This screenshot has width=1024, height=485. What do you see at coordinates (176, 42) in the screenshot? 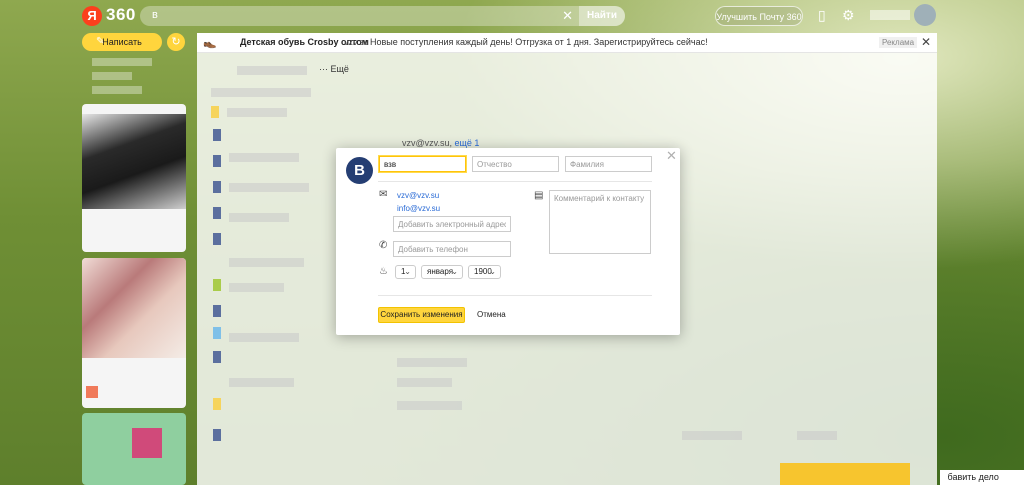
I see `refresh-icon: ↻` at bounding box center [176, 42].